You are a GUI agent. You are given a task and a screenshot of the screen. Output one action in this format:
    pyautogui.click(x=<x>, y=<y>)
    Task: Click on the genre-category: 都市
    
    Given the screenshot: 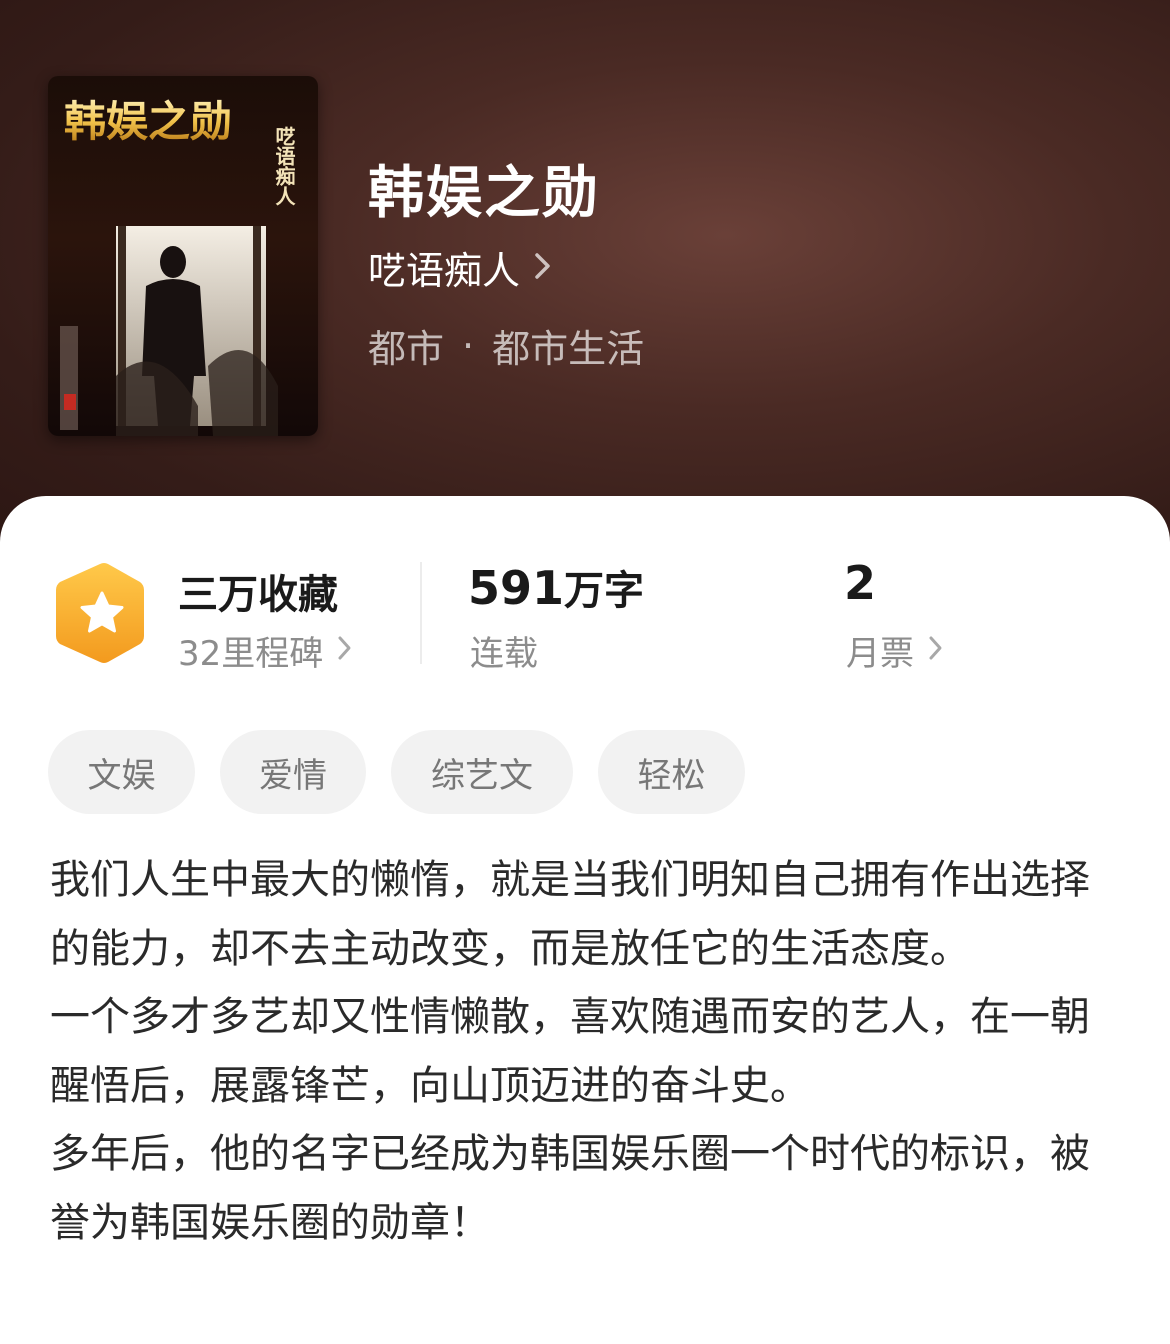 What is the action you would take?
    pyautogui.click(x=406, y=349)
    